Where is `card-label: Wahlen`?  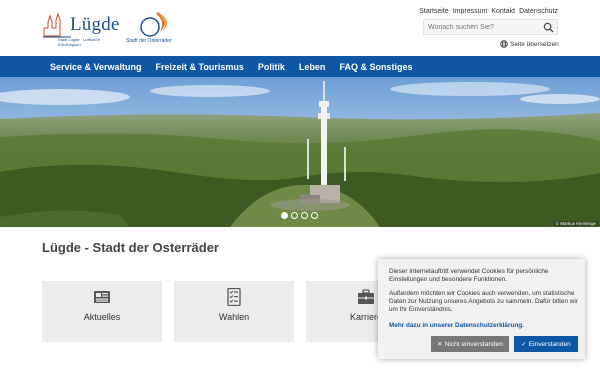
card-label: Wahlen is located at coordinates (234, 317).